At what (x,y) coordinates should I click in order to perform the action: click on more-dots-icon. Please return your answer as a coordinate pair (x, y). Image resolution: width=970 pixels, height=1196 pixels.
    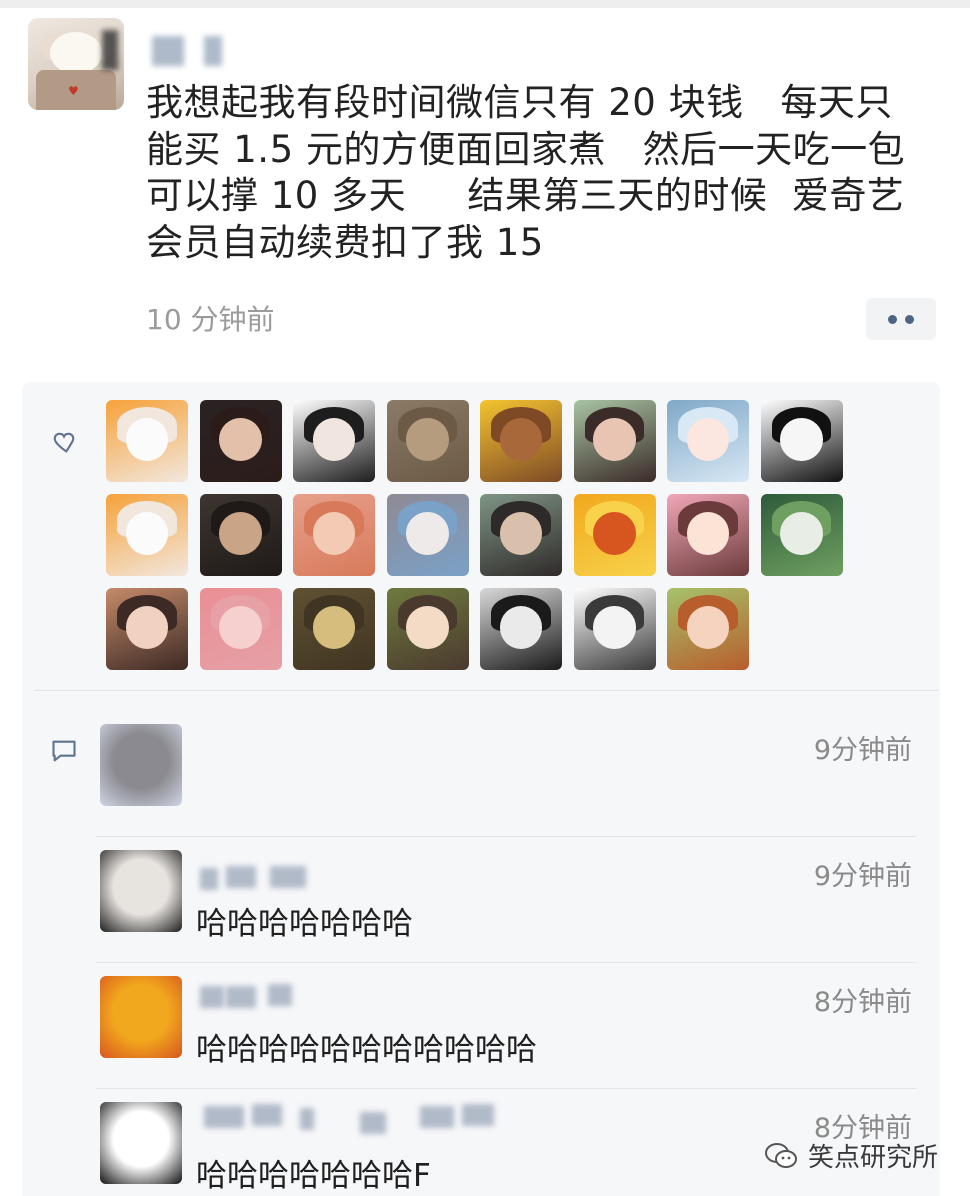
    Looking at the image, I should click on (901, 319).